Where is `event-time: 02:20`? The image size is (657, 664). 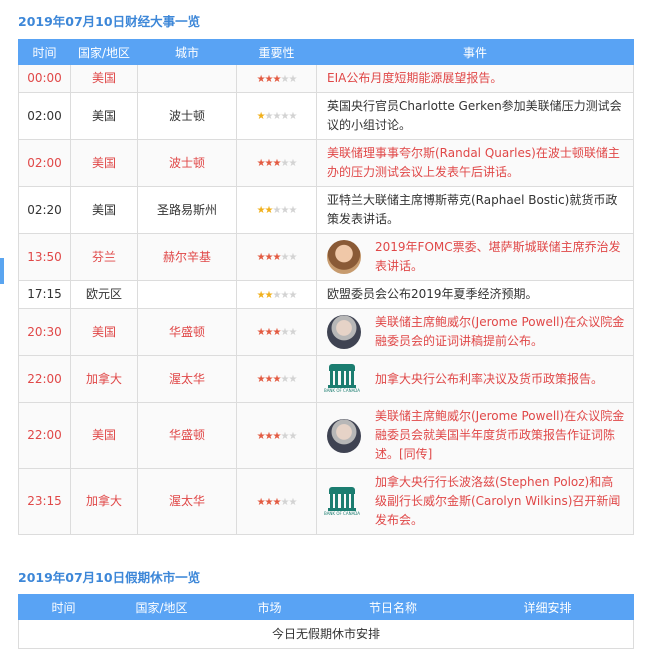
event-time: 02:20 is located at coordinates (44, 210).